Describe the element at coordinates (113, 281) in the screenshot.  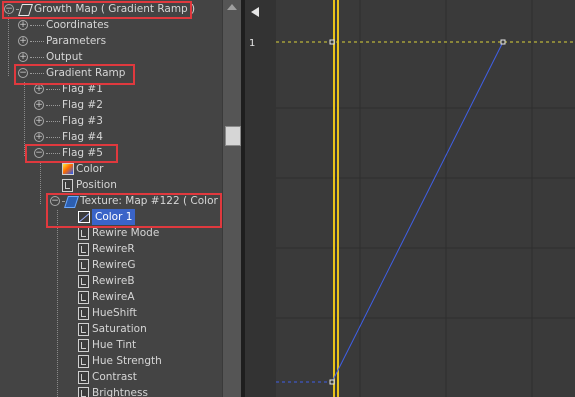
I see `tree-item-label: RewireB` at that location.